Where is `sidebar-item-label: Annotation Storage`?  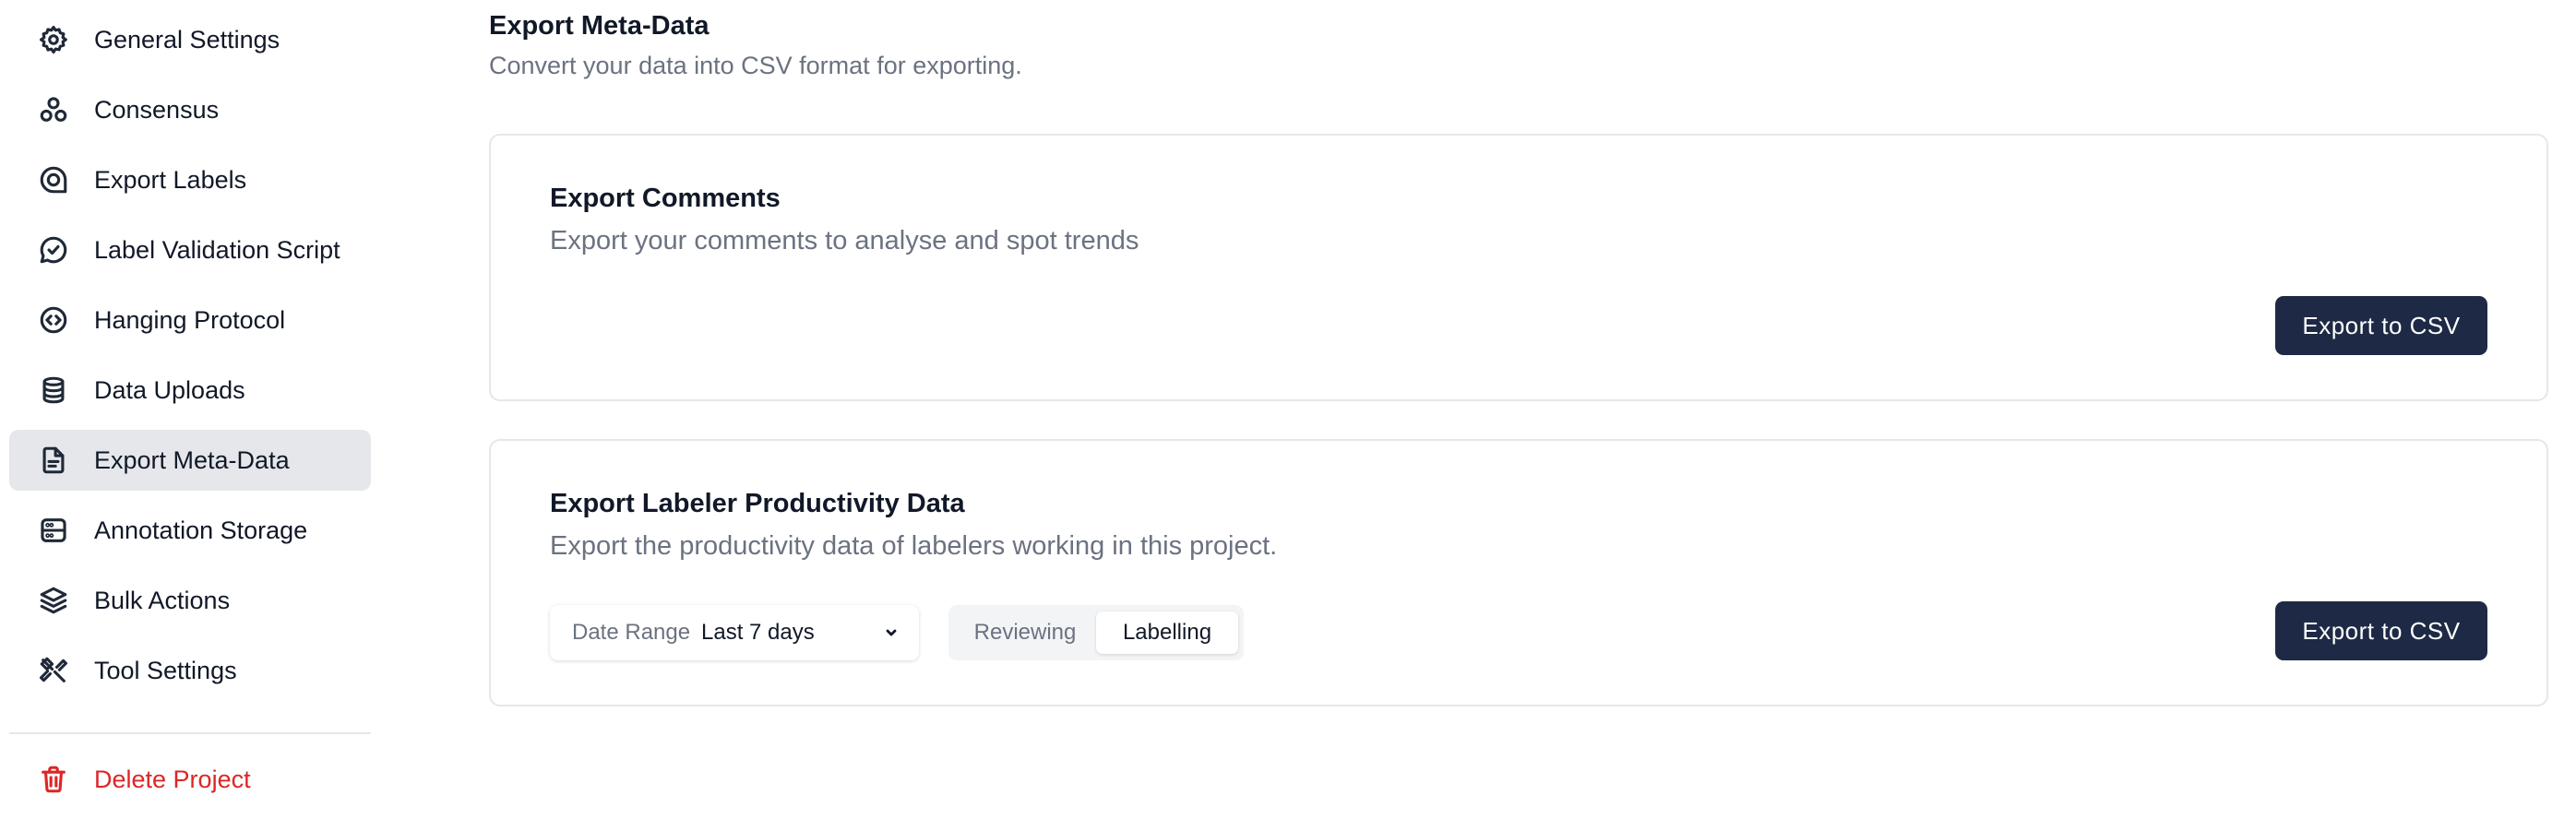
sidebar-item-label: Annotation Storage is located at coordinates (201, 530).